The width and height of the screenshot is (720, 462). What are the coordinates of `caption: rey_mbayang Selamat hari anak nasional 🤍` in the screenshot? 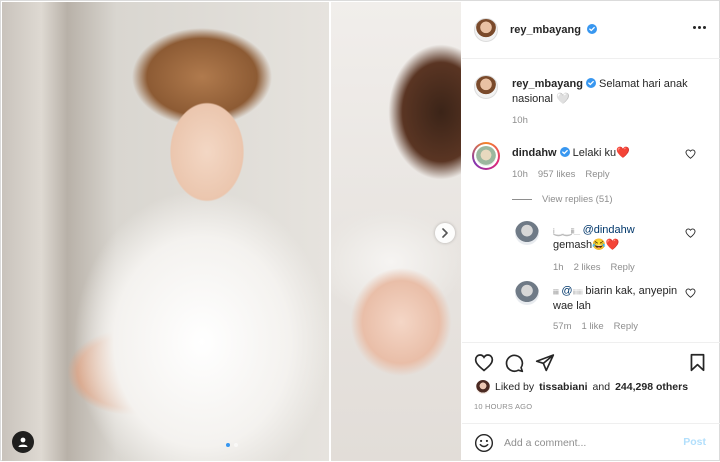 It's located at (607, 92).